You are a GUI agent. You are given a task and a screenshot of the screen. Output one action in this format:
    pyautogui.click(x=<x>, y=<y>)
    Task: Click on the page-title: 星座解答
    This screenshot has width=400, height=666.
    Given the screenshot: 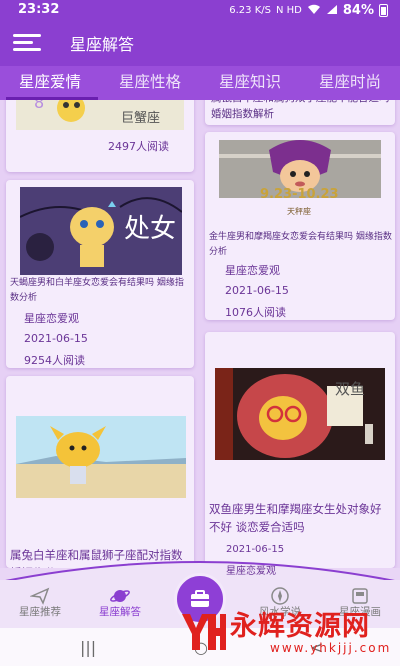 What is the action you would take?
    pyautogui.click(x=102, y=44)
    